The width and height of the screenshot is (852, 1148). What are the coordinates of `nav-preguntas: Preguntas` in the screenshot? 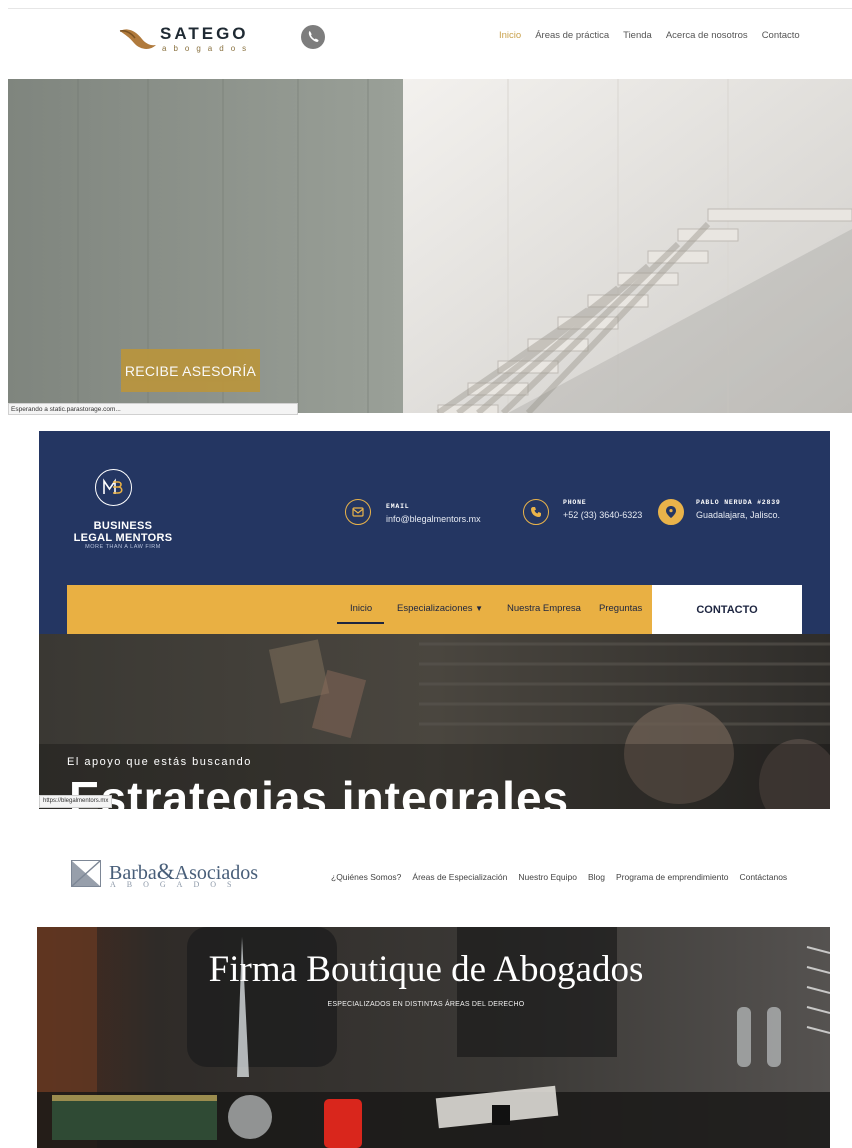 It's located at (620, 608).